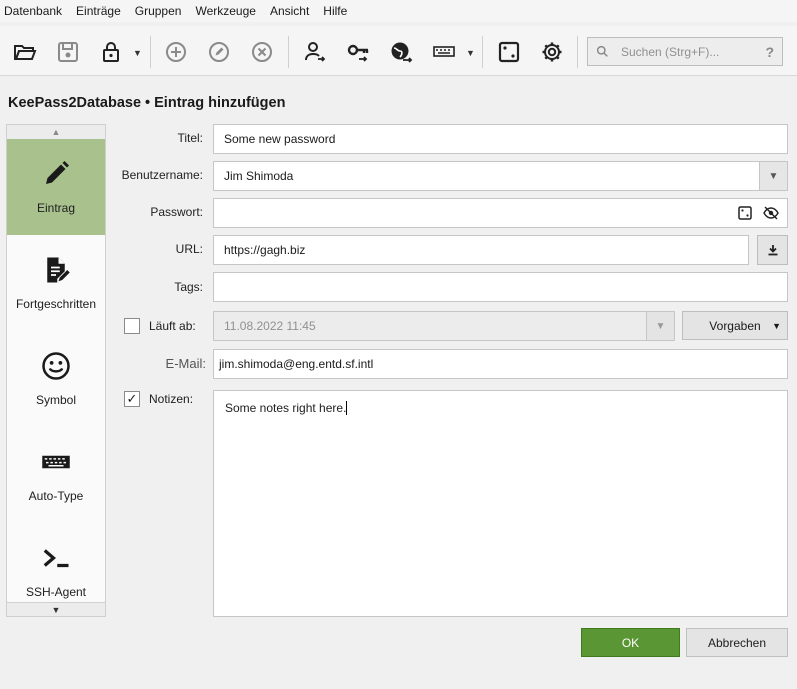 The width and height of the screenshot is (797, 689). Describe the element at coordinates (358, 52) in the screenshot. I see `copy-password-icon` at that location.